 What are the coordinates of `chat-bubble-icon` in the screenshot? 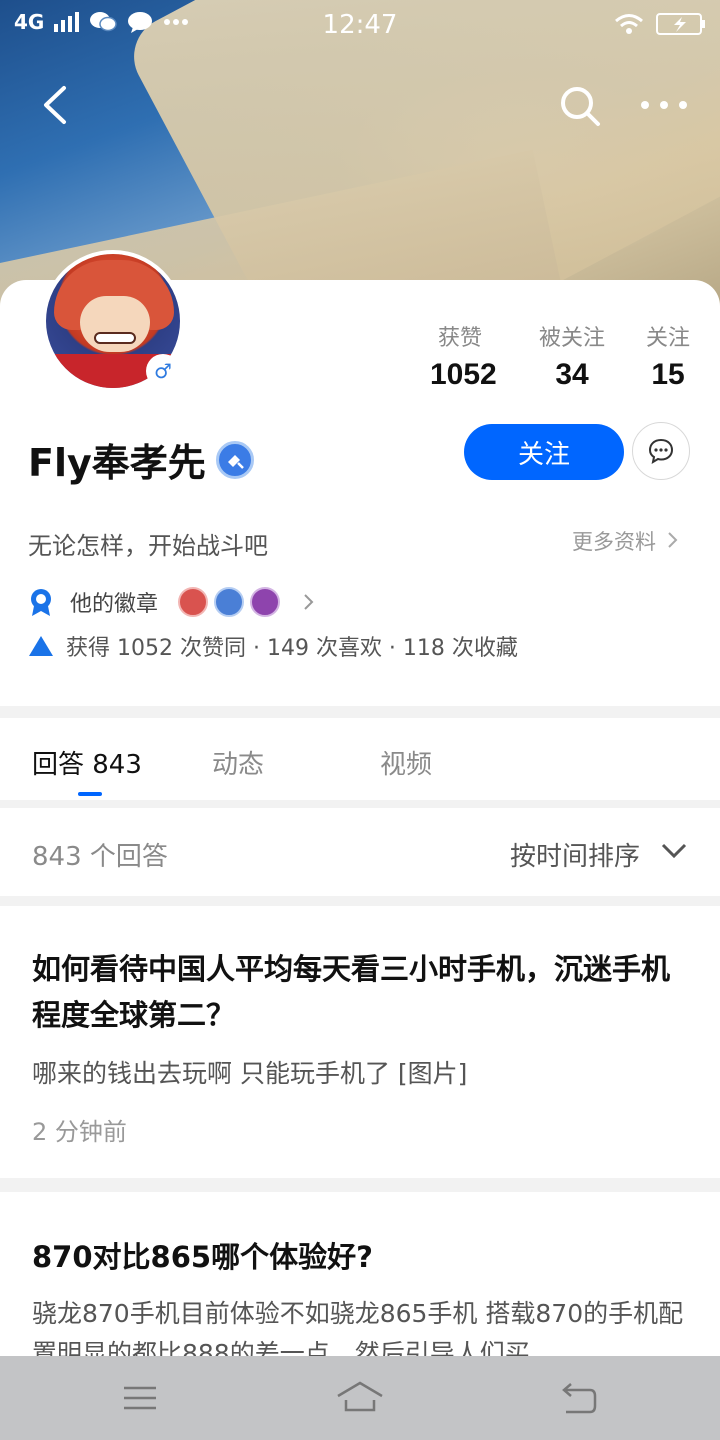 It's located at (661, 451).